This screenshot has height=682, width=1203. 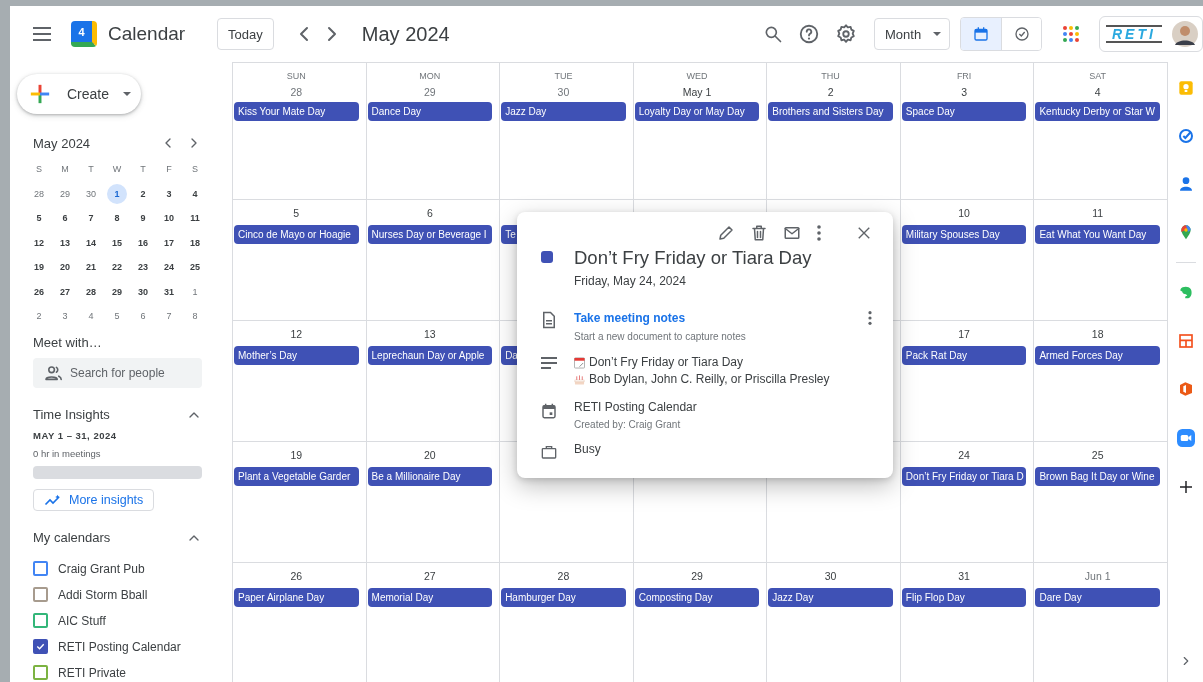 What do you see at coordinates (1097, 111) in the screenshot?
I see `event-chip: Kentucky Derby or Star W` at bounding box center [1097, 111].